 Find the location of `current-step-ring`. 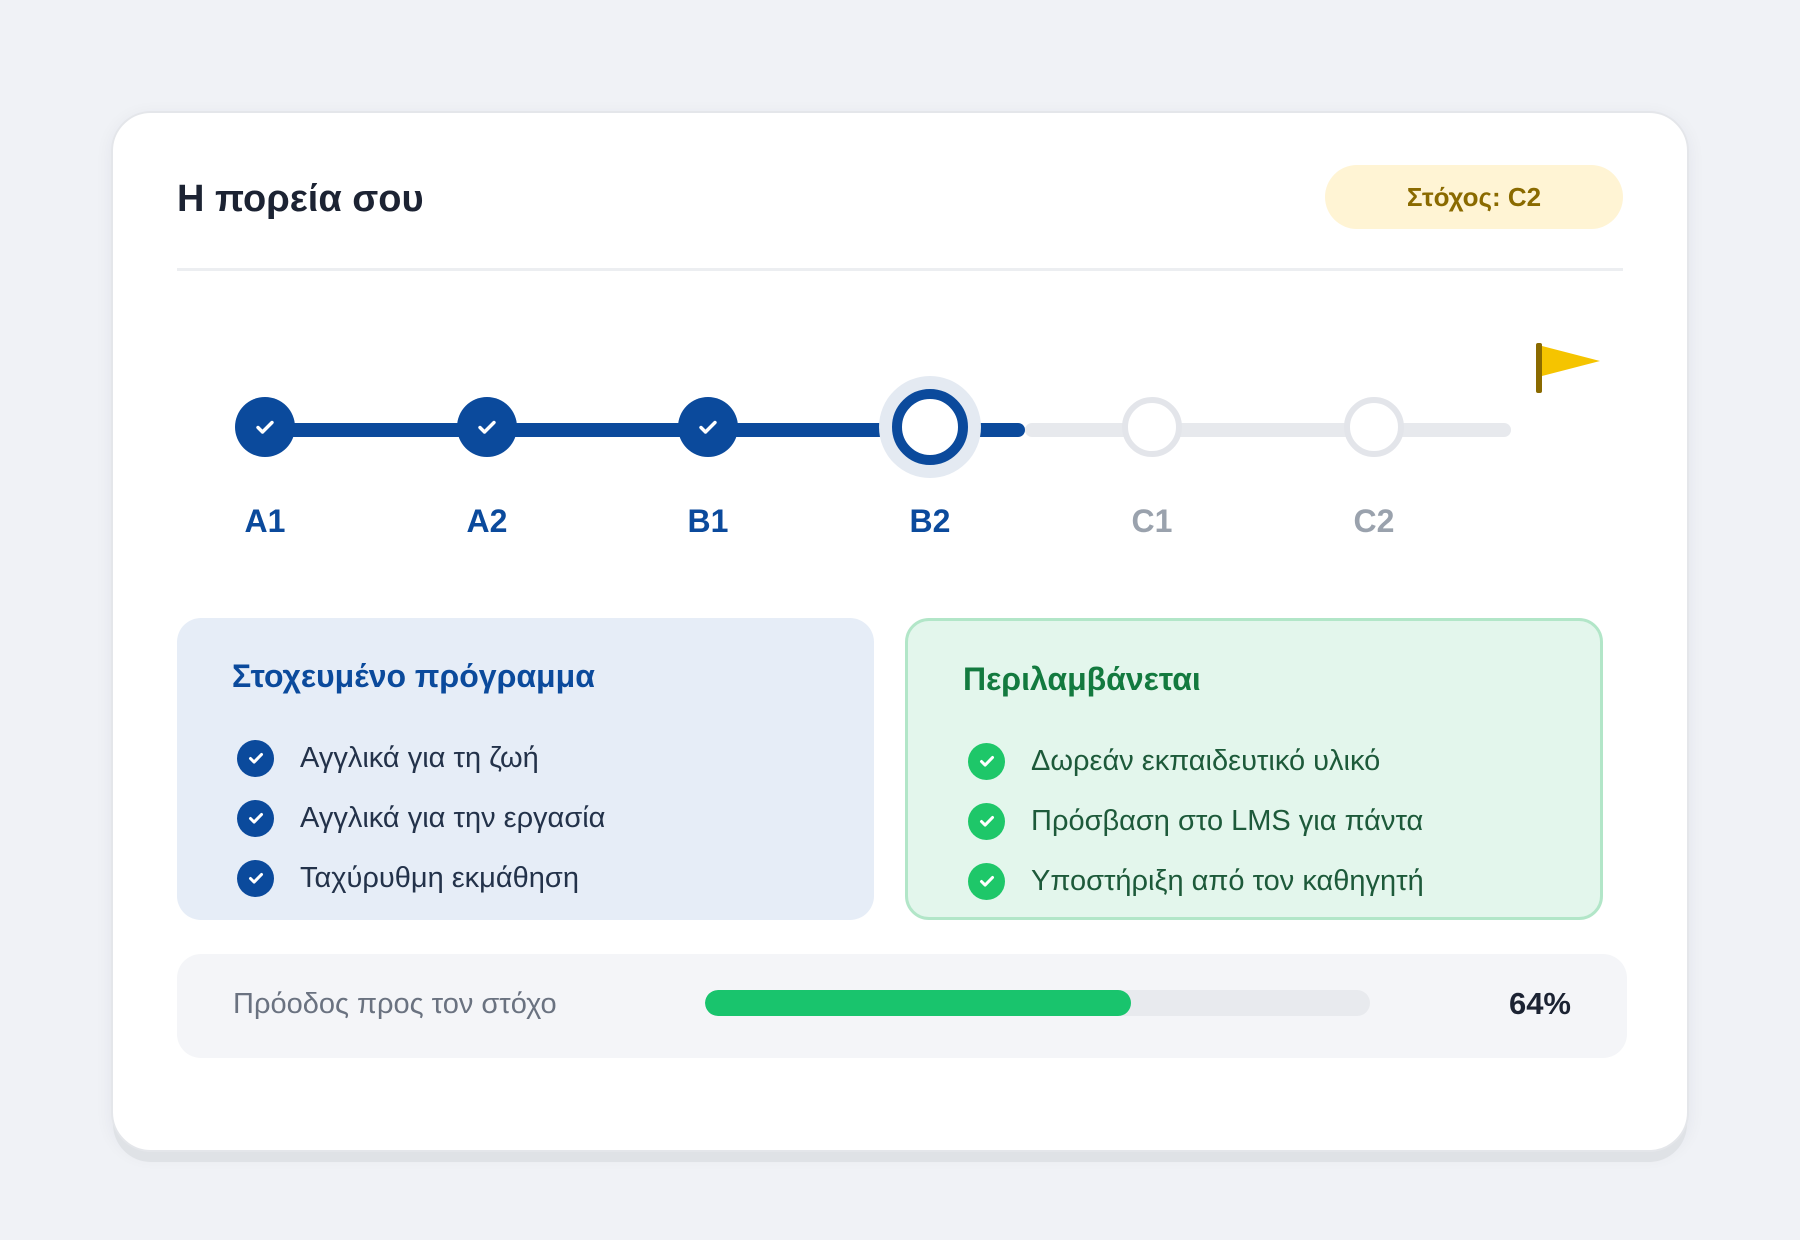

current-step-ring is located at coordinates (930, 427).